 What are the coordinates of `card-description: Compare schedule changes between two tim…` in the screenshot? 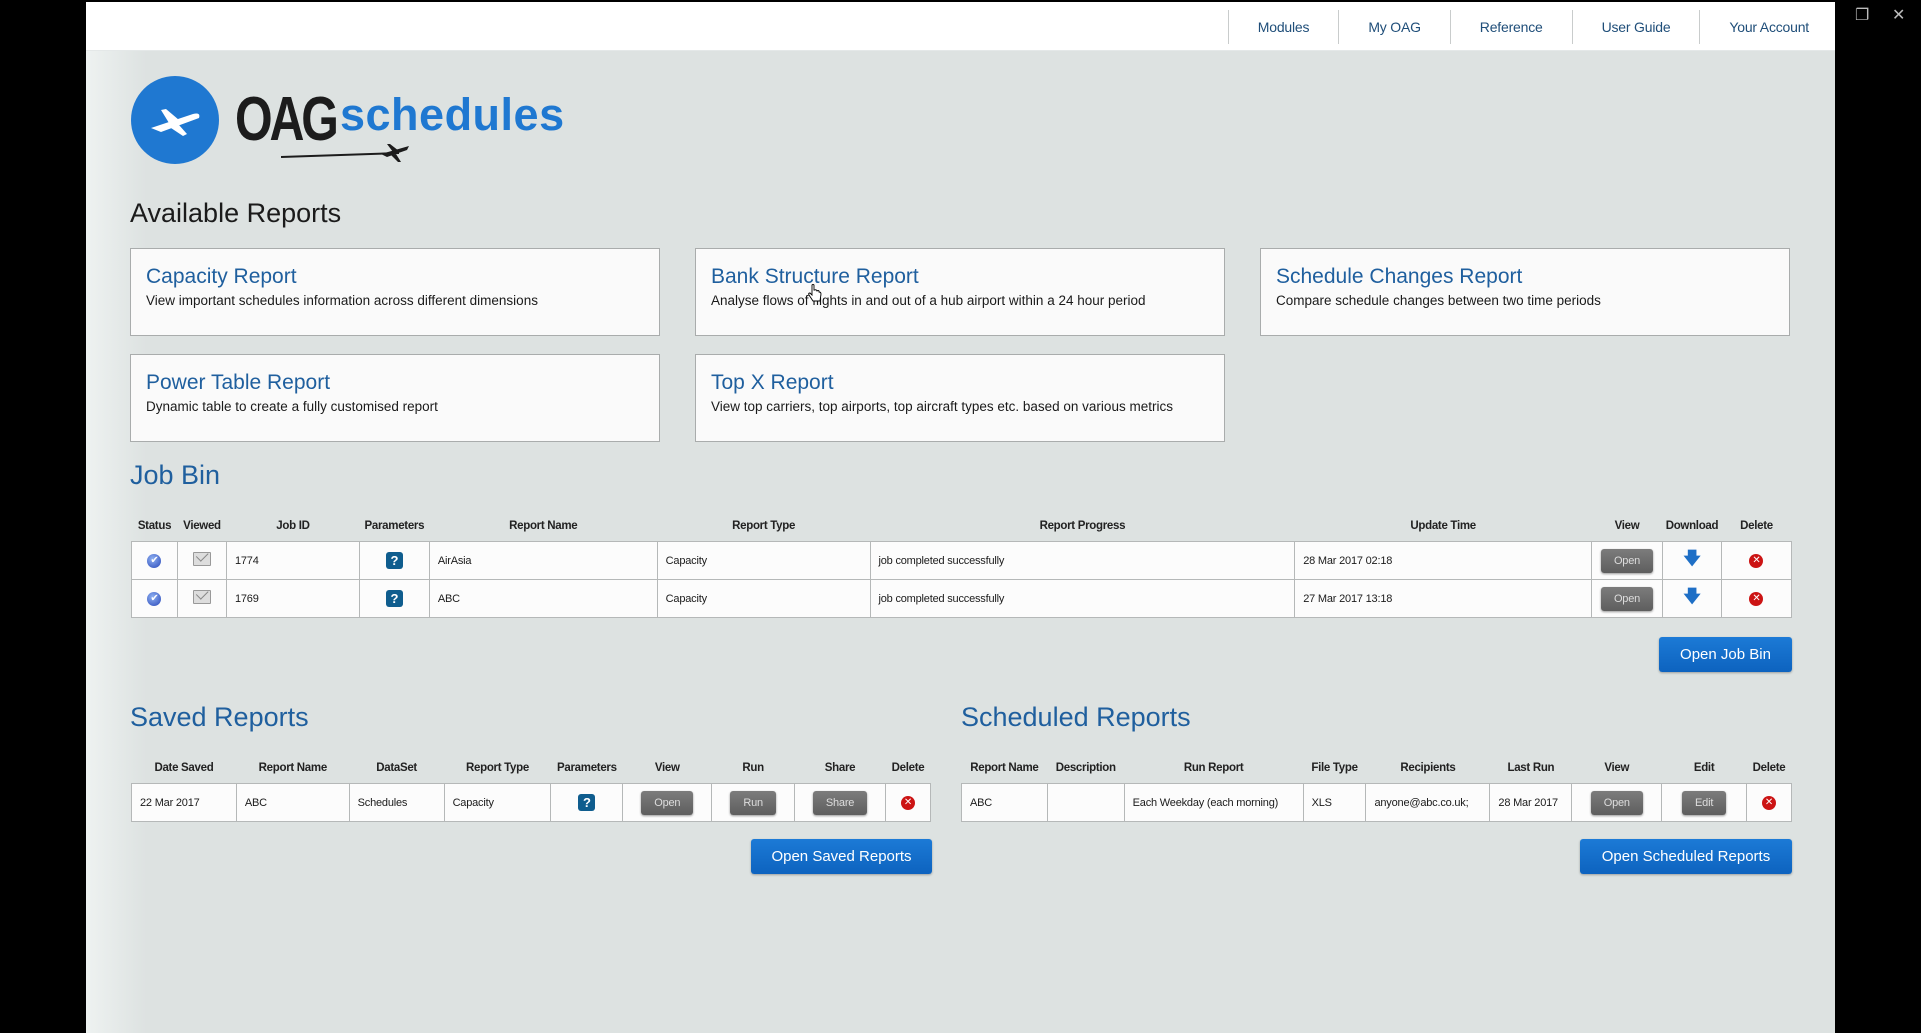 It's located at (1438, 300).